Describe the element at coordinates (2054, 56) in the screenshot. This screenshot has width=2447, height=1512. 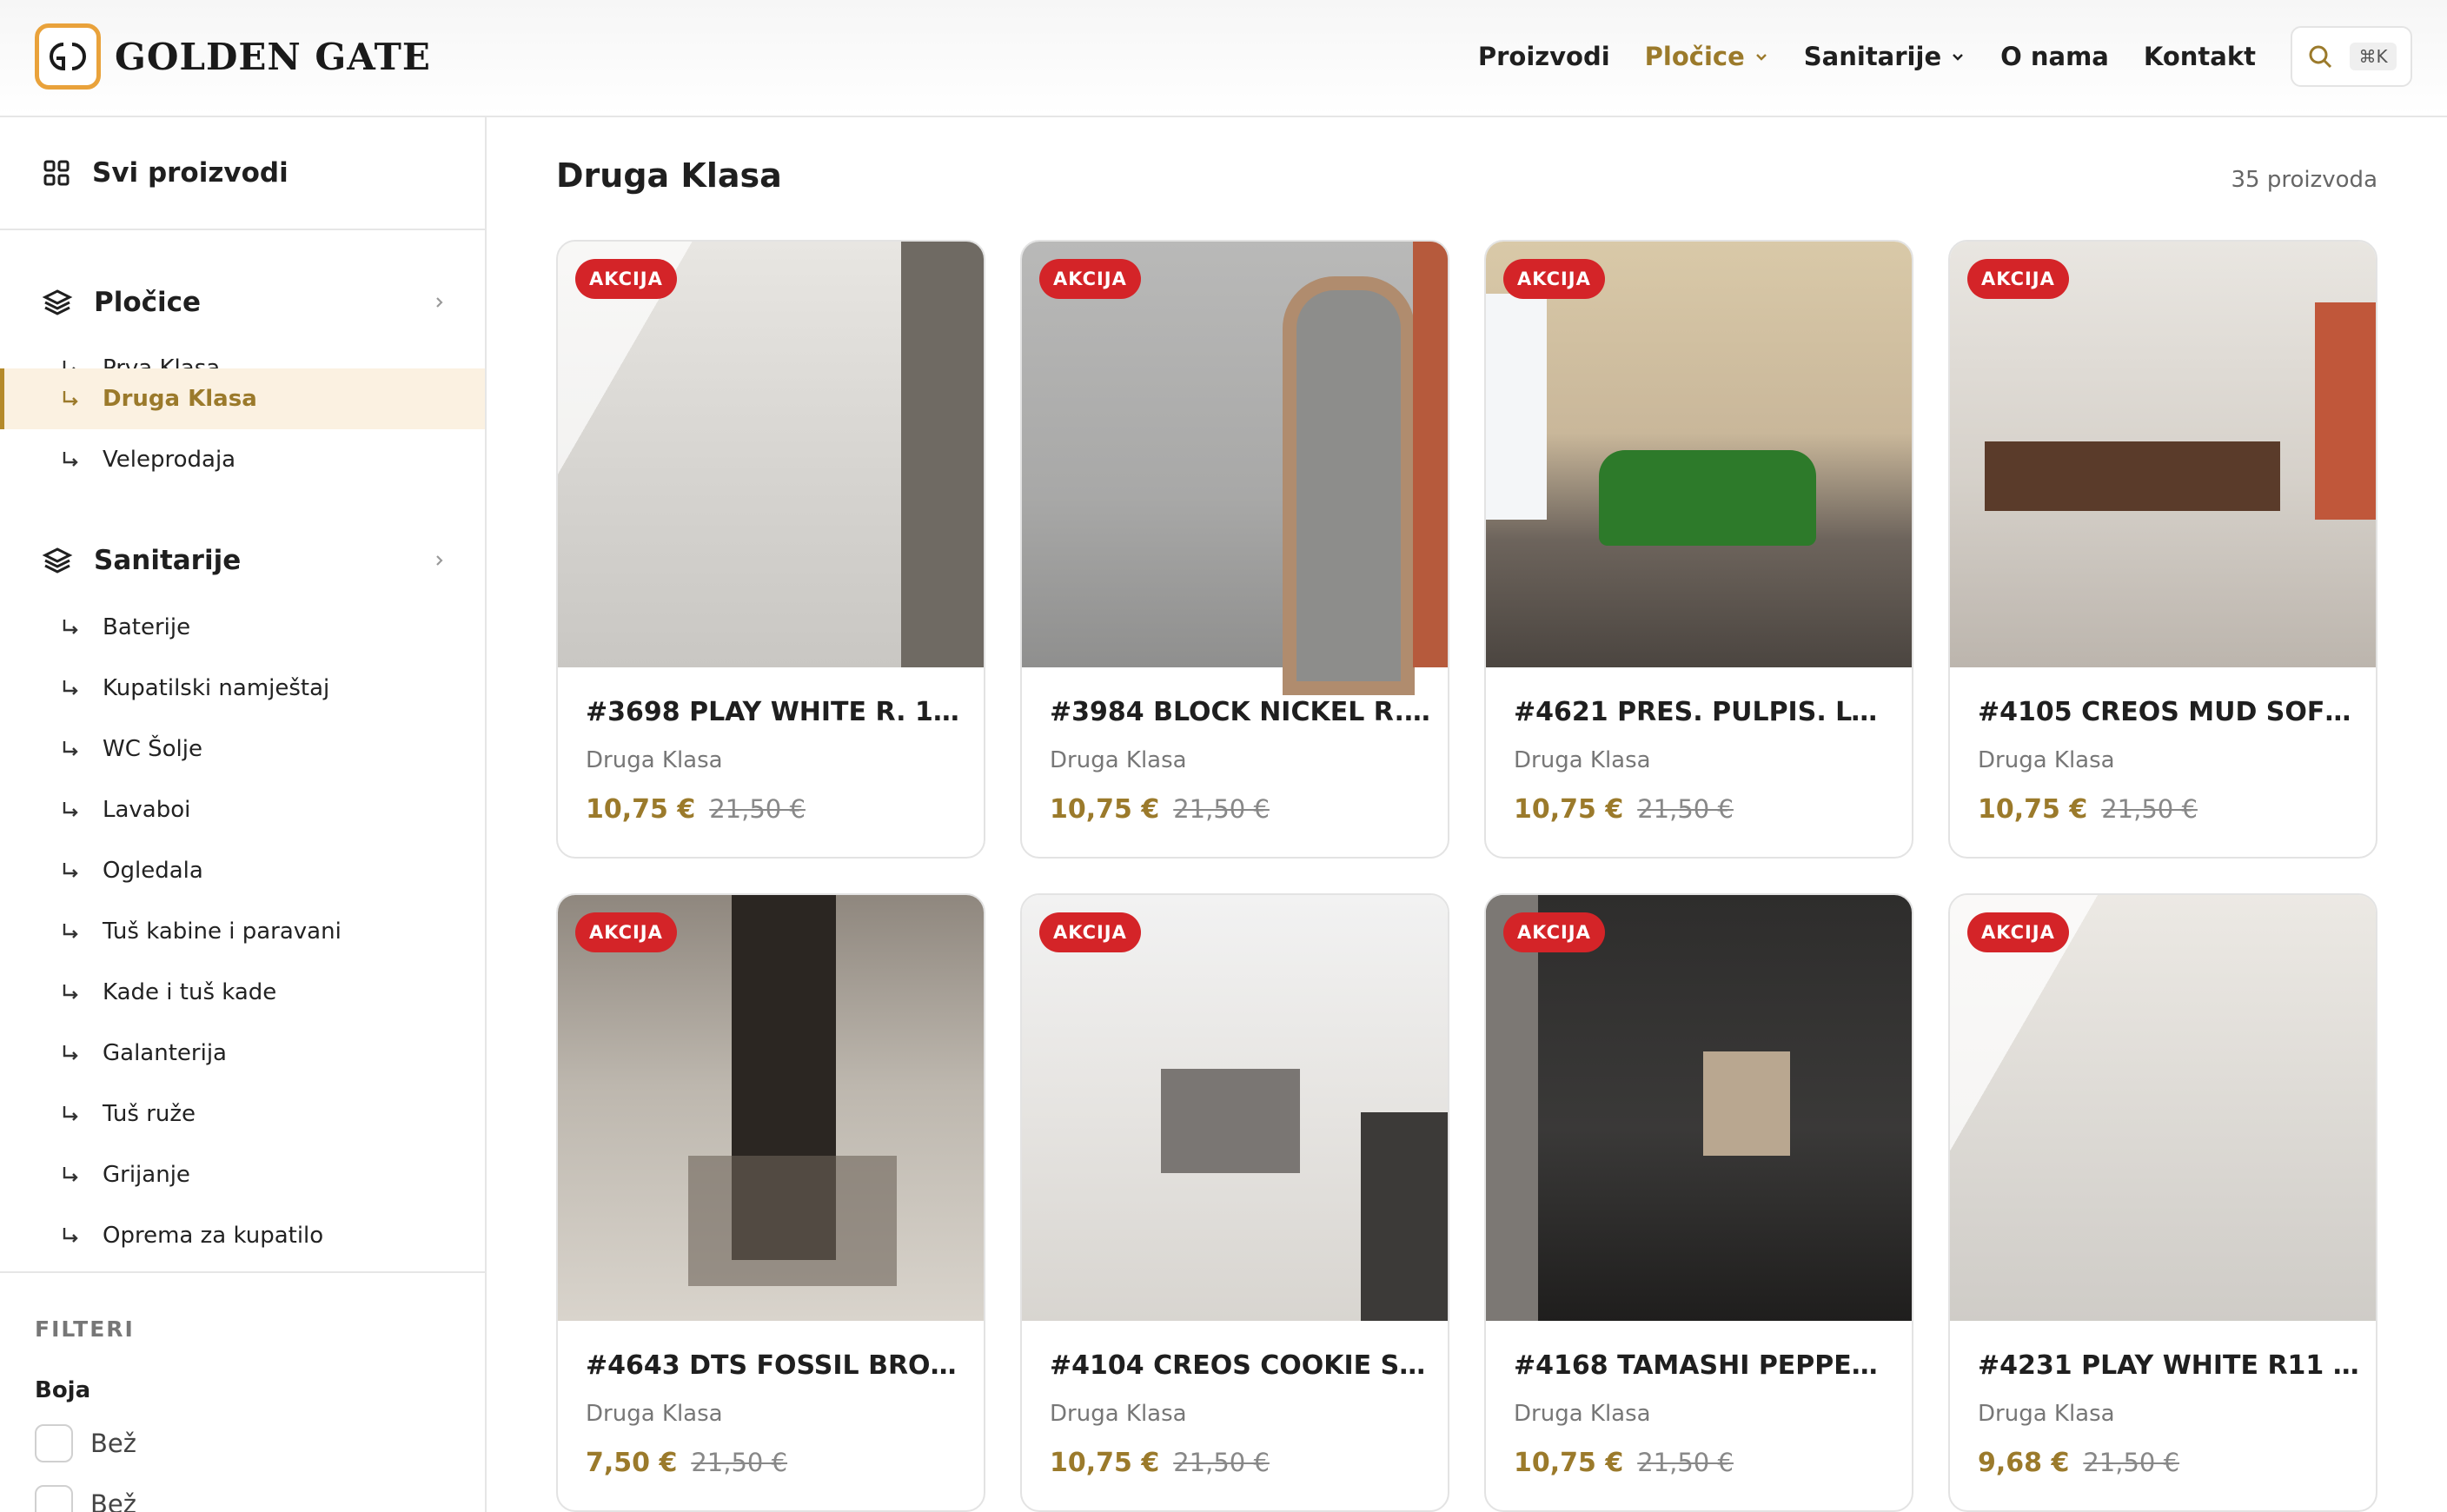
I see `nav-o-nama: O nama` at that location.